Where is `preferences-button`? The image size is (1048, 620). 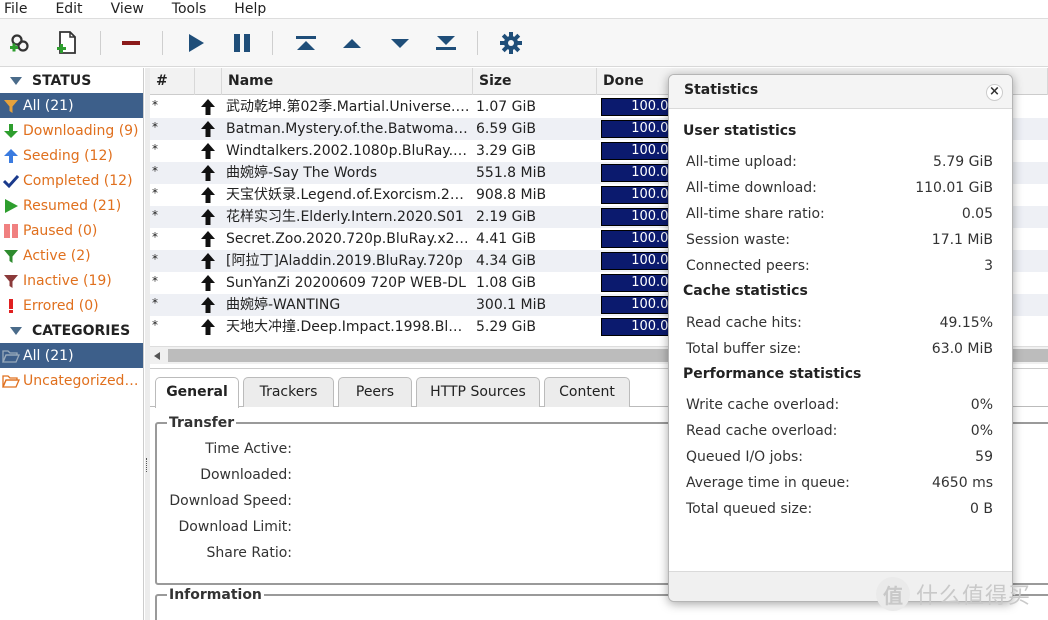
preferences-button is located at coordinates (511, 43).